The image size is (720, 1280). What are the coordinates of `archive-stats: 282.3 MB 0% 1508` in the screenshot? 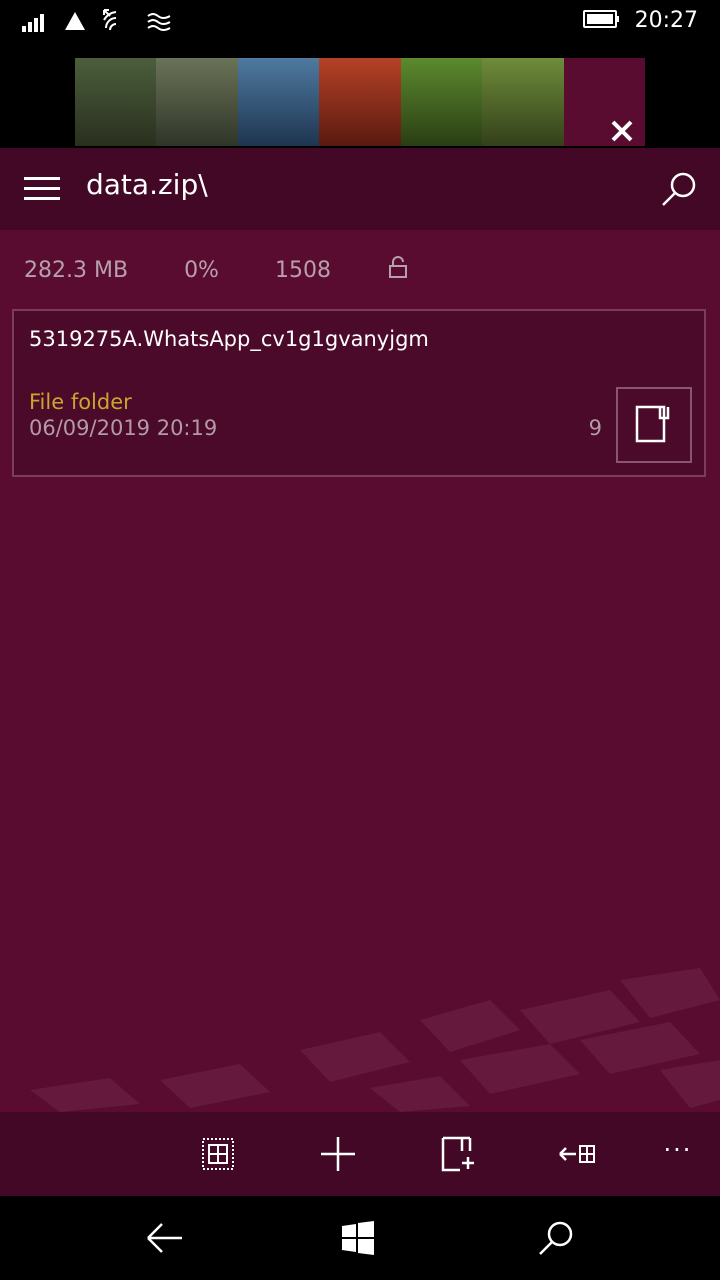 It's located at (216, 270).